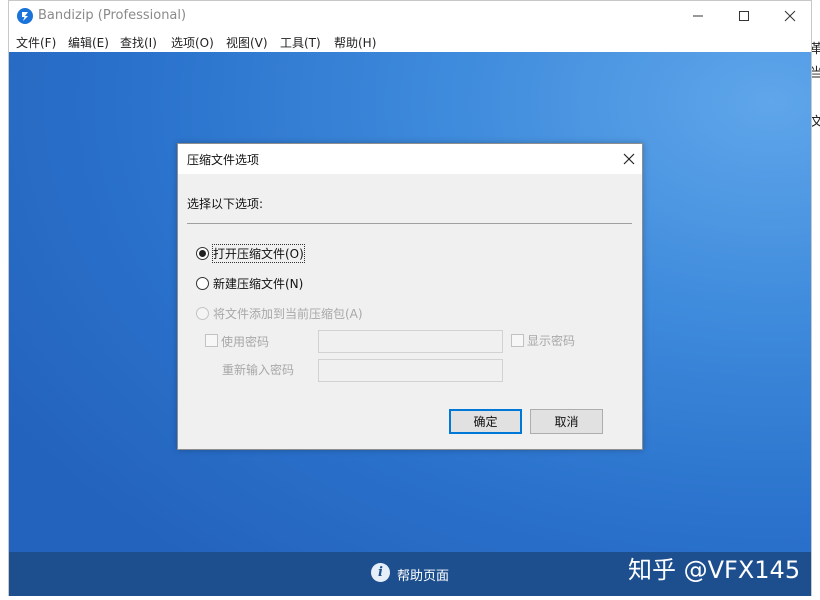  Describe the element at coordinates (355, 42) in the screenshot. I see `menu-help: 帮助(H)` at that location.